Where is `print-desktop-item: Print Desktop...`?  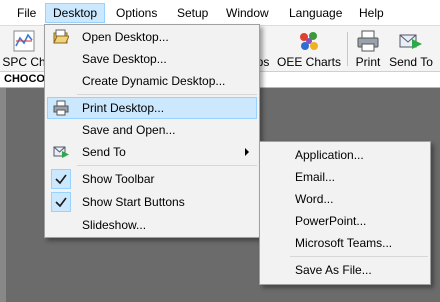 print-desktop-item: Print Desktop... is located at coordinates (152, 108).